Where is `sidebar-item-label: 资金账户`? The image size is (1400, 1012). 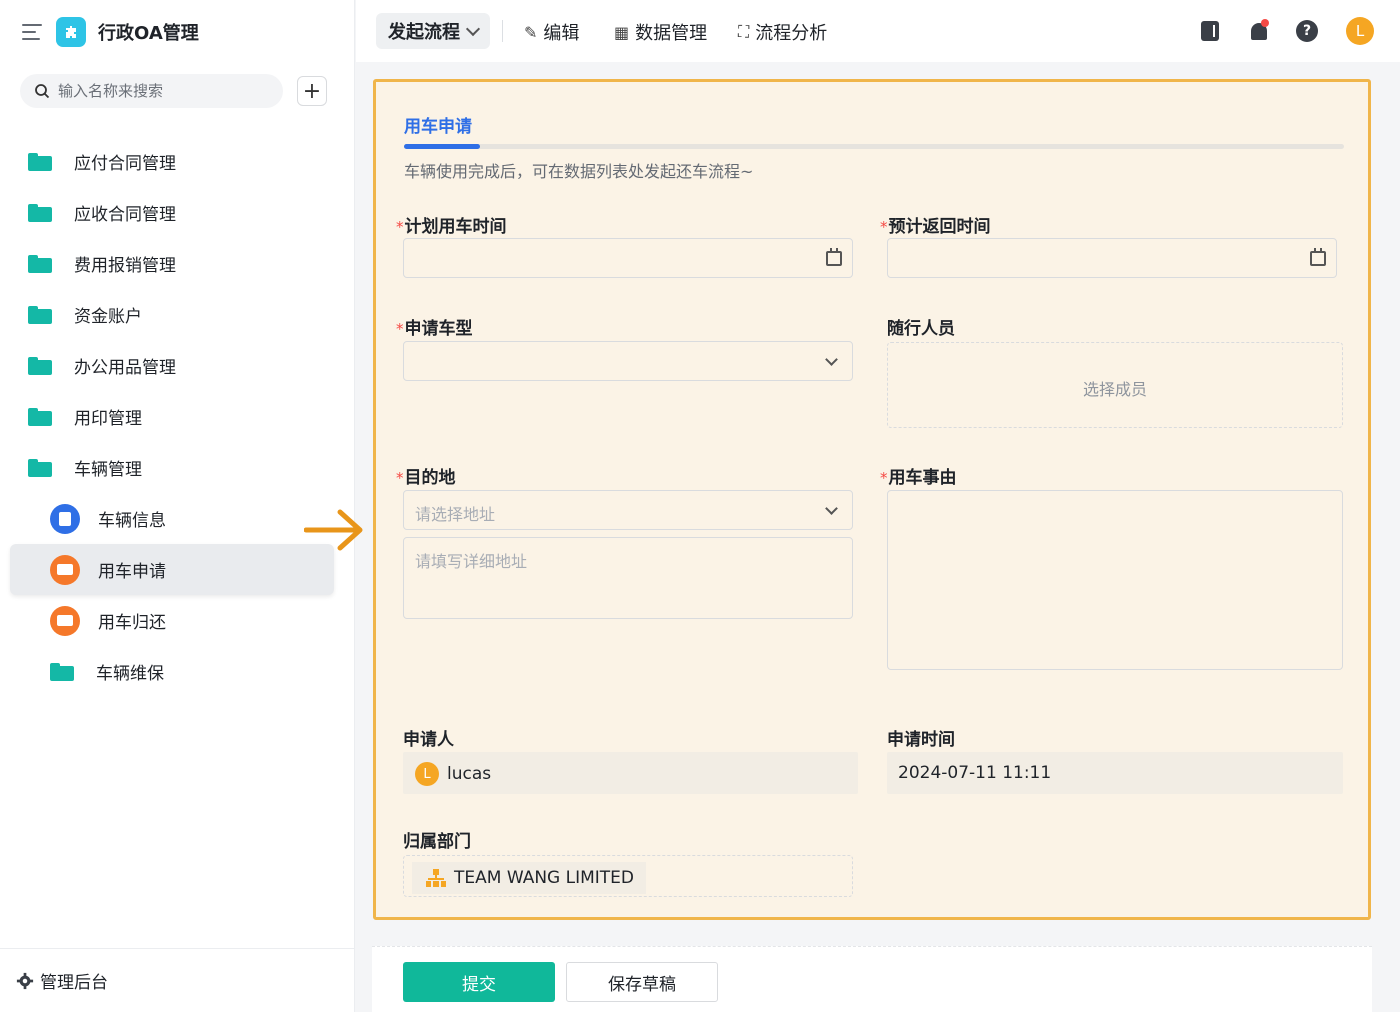
sidebar-item-label: 资金账户 is located at coordinates (108, 317).